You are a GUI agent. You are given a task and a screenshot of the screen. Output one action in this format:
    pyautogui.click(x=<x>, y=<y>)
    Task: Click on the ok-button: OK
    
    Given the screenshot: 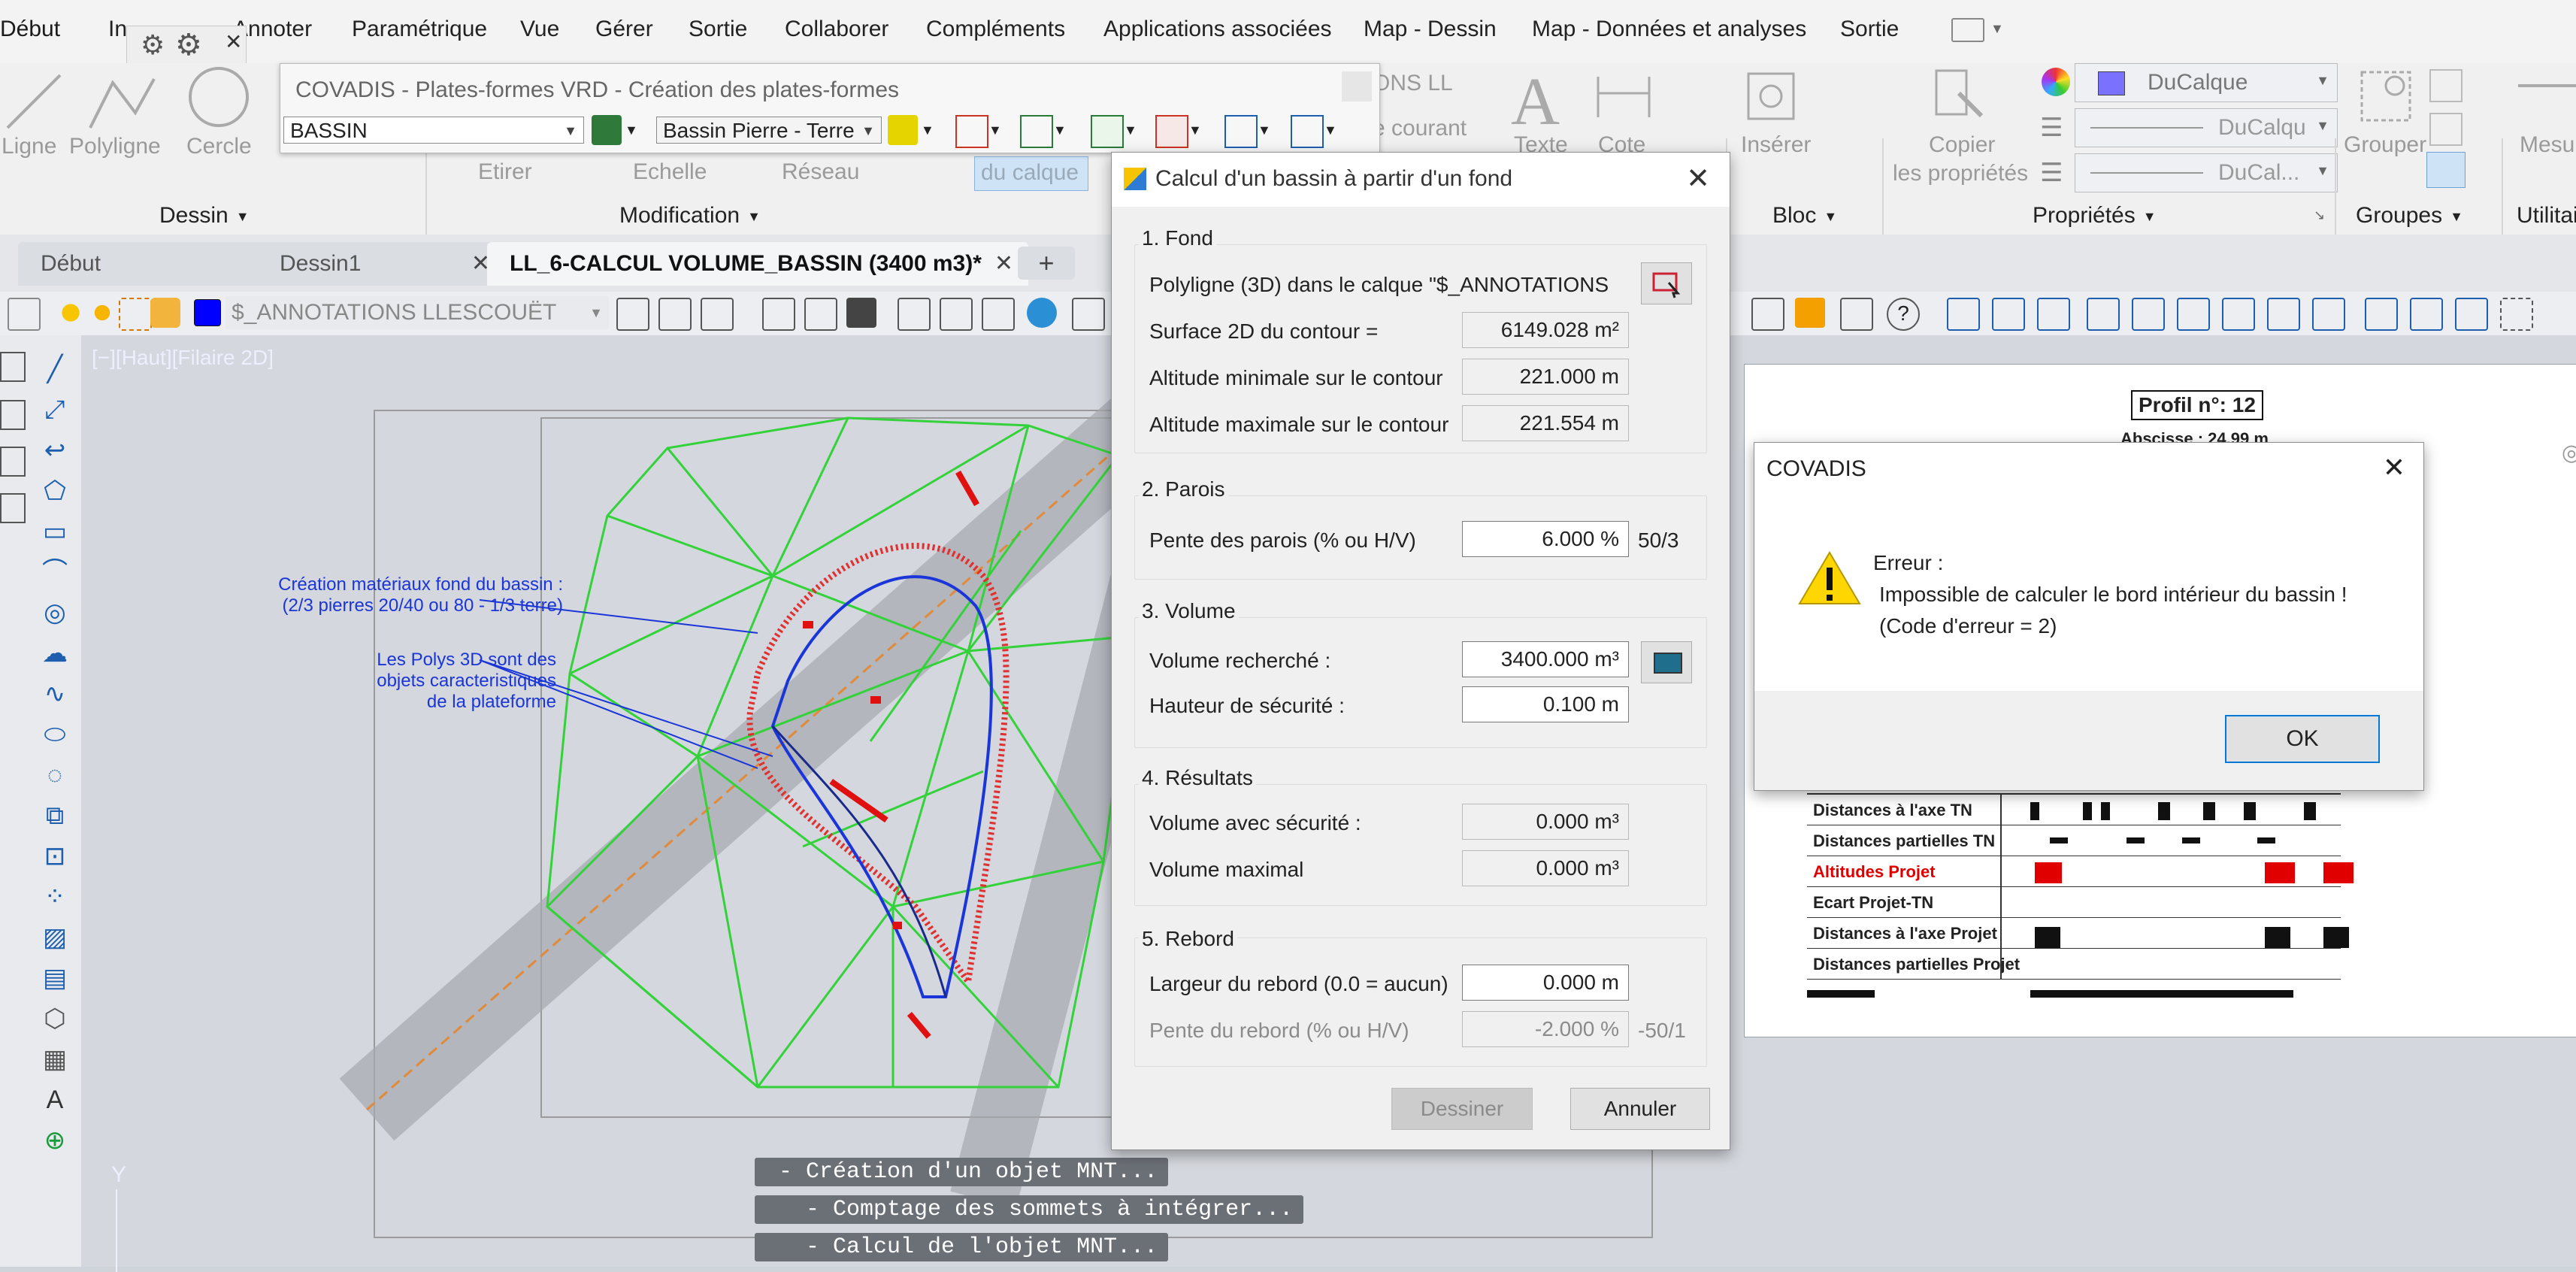 What is the action you would take?
    pyautogui.click(x=2302, y=739)
    